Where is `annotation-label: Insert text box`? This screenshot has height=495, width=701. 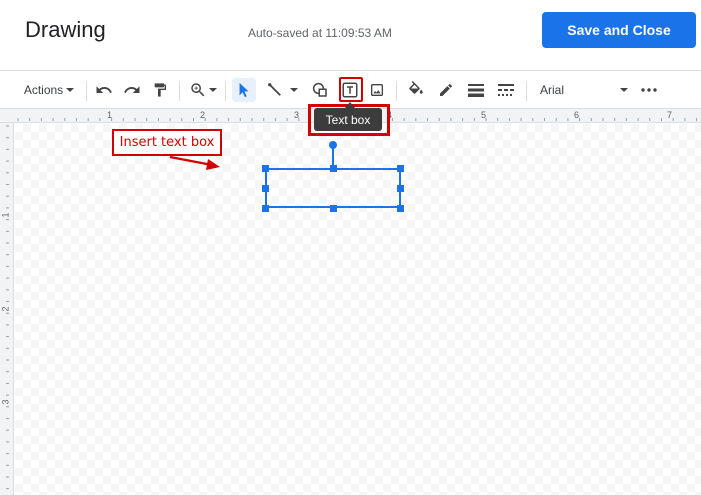 annotation-label: Insert text box is located at coordinates (167, 142).